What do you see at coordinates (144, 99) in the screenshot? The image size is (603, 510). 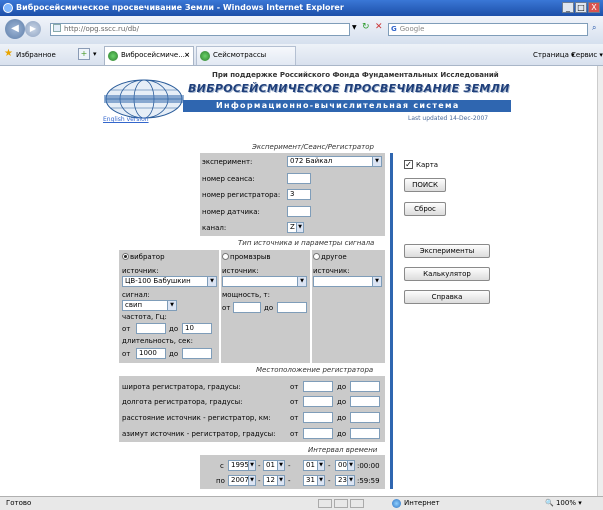 I see `globe-logo-icon` at bounding box center [144, 99].